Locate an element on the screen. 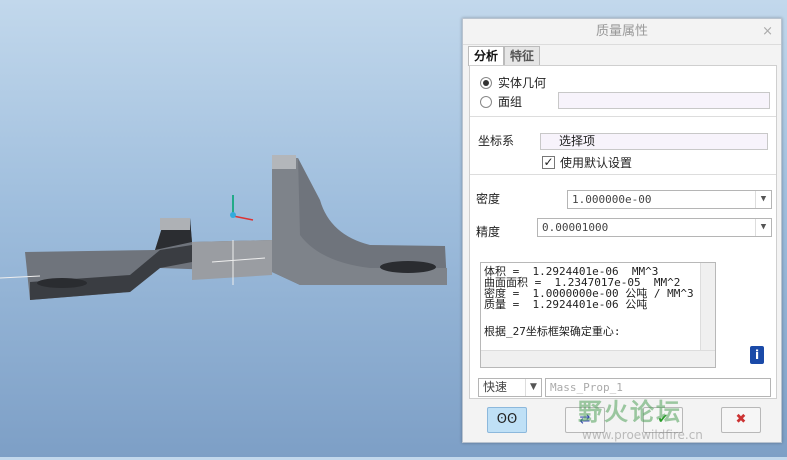  horizontal-scrollbar is located at coordinates (598, 358).